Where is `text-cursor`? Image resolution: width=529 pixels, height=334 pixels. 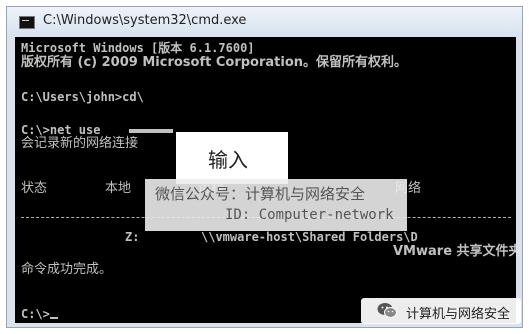
text-cursor is located at coordinates (53, 318).